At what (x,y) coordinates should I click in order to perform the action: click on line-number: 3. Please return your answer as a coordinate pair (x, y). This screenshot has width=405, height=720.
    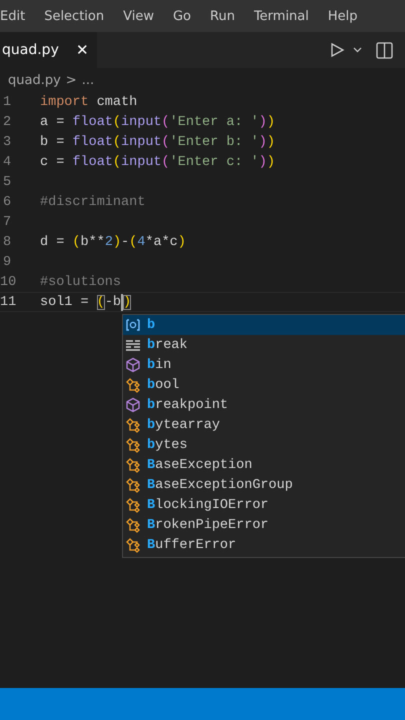
    Looking at the image, I should click on (7, 142).